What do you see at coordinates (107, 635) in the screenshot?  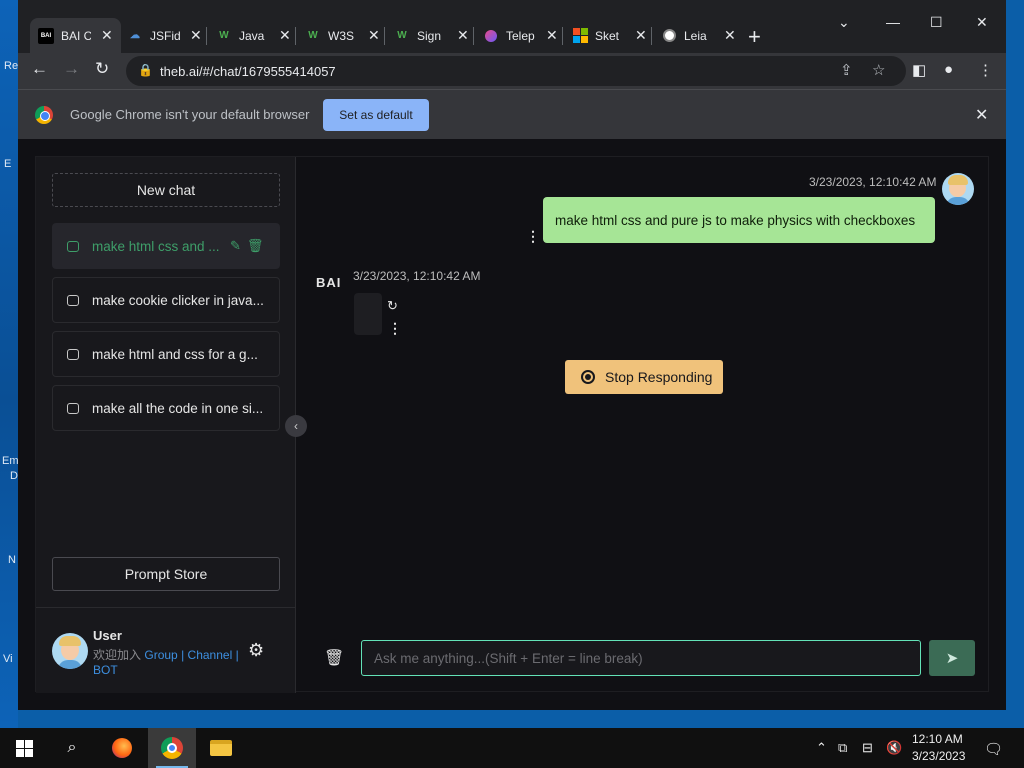 I see `user-name: User` at bounding box center [107, 635].